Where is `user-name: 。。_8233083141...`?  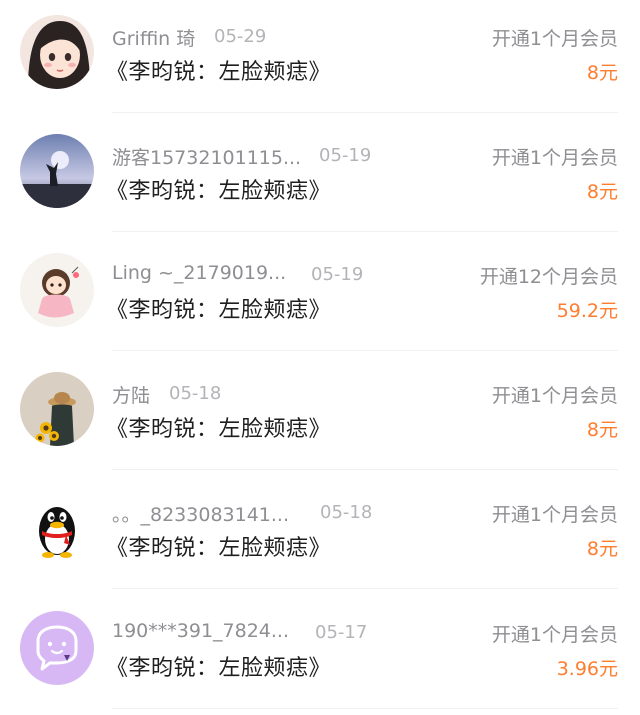
user-name: 。。_8233083141... is located at coordinates (201, 515).